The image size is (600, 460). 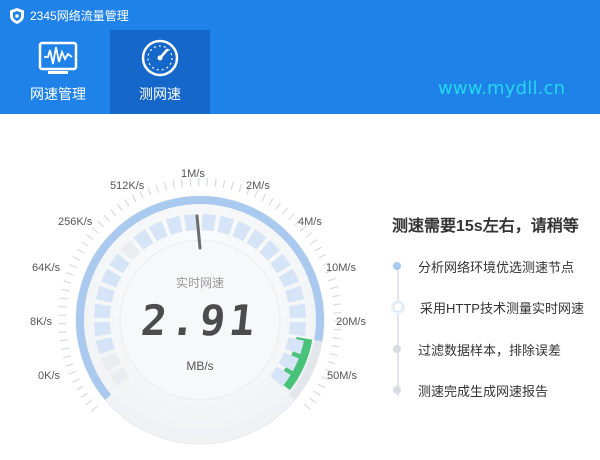 What do you see at coordinates (488, 307) in the screenshot?
I see `step-item: 采用HTTP技术测量实时网速` at bounding box center [488, 307].